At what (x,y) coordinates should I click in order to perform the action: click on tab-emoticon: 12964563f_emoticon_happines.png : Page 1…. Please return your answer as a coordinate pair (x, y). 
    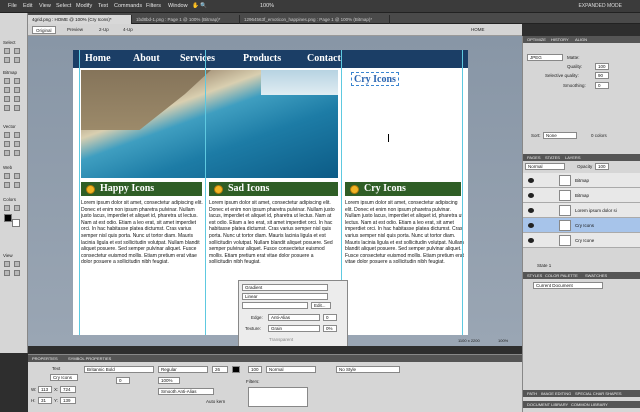
    Looking at the image, I should click on (315, 19).